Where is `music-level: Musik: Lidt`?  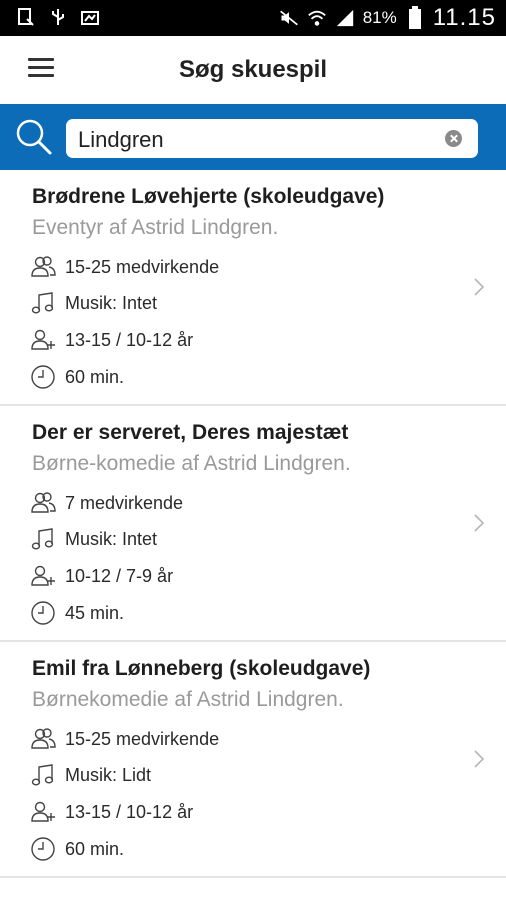
music-level: Musik: Lidt is located at coordinates (108, 774).